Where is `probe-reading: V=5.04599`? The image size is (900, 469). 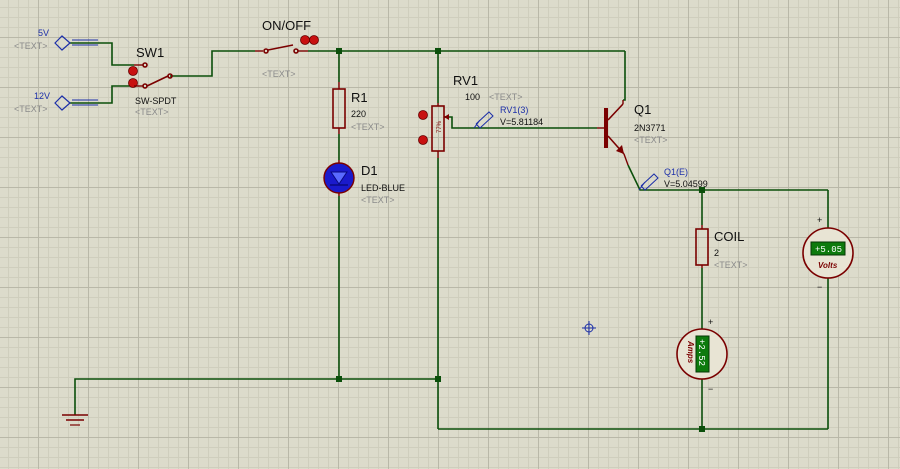
probe-reading: V=5.04599 is located at coordinates (686, 184).